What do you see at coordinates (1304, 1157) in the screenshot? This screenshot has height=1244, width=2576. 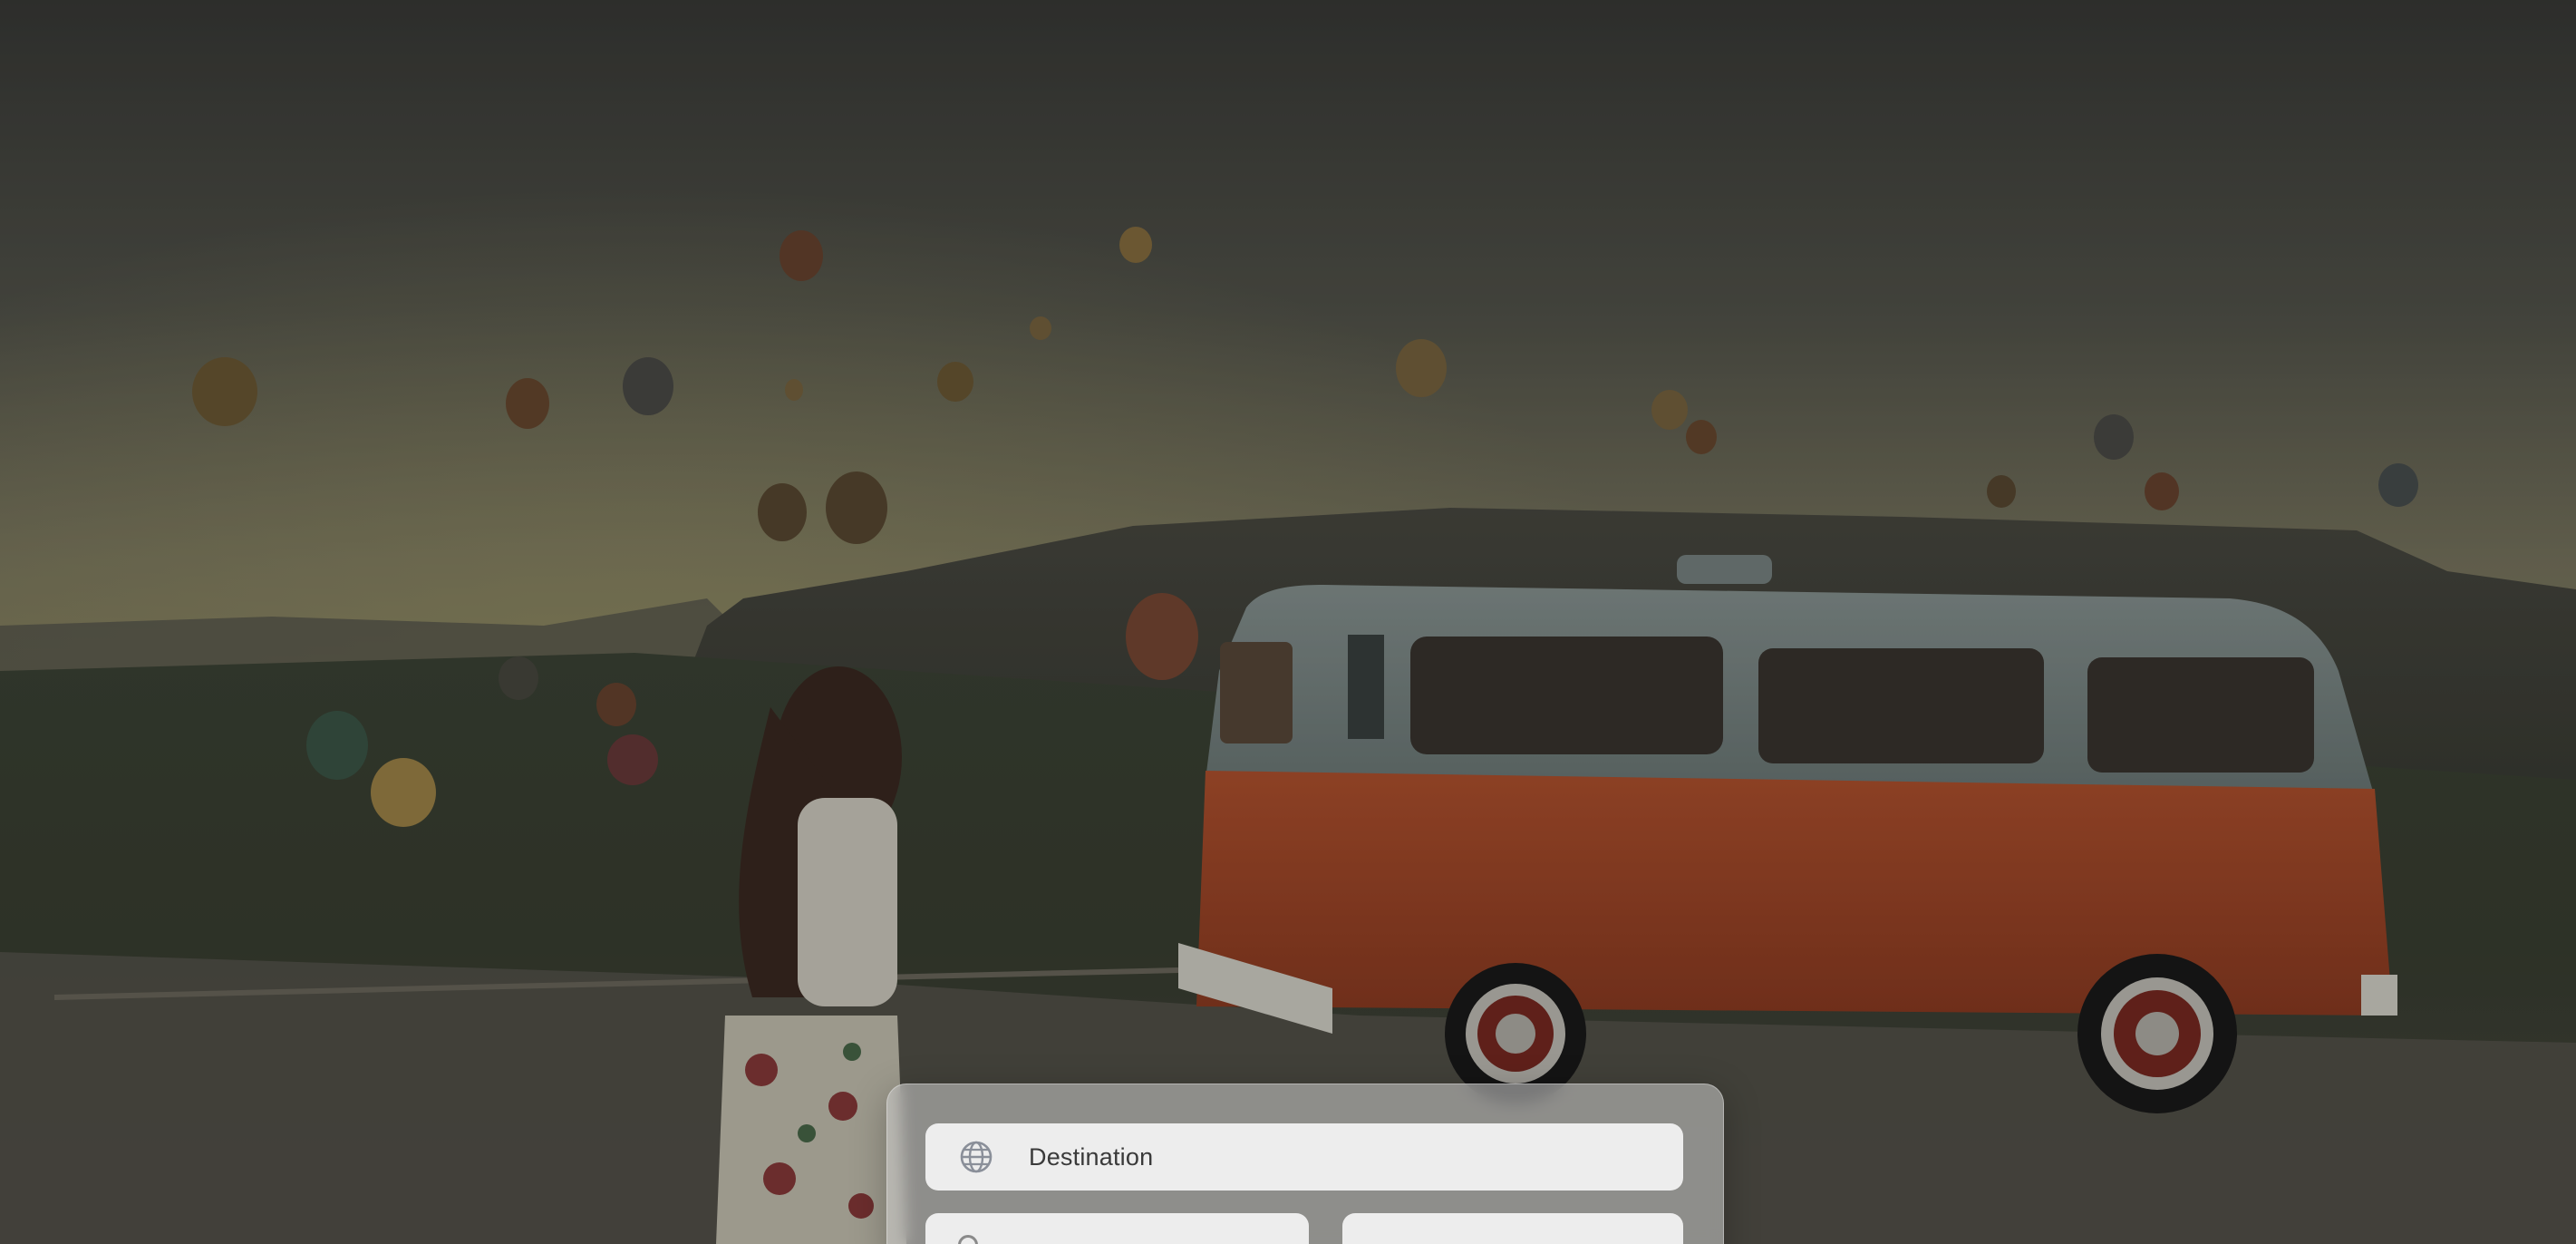 I see `destination-input: Destination` at bounding box center [1304, 1157].